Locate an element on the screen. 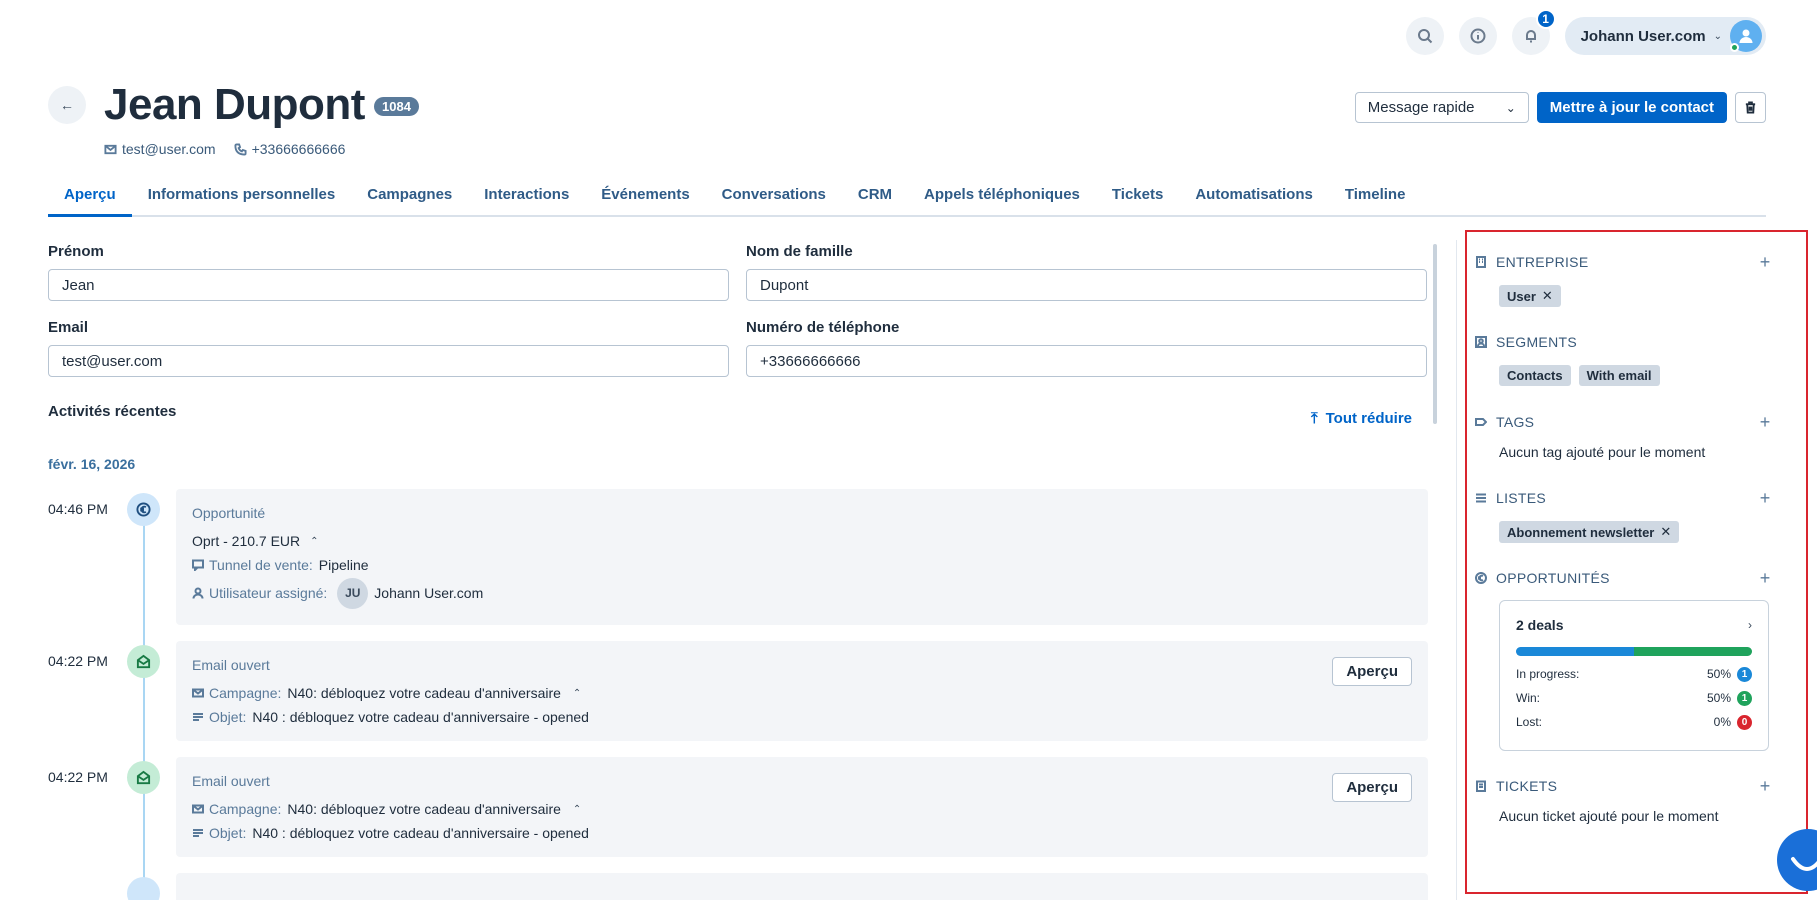  opportunity-dot is located at coordinates (143, 509).